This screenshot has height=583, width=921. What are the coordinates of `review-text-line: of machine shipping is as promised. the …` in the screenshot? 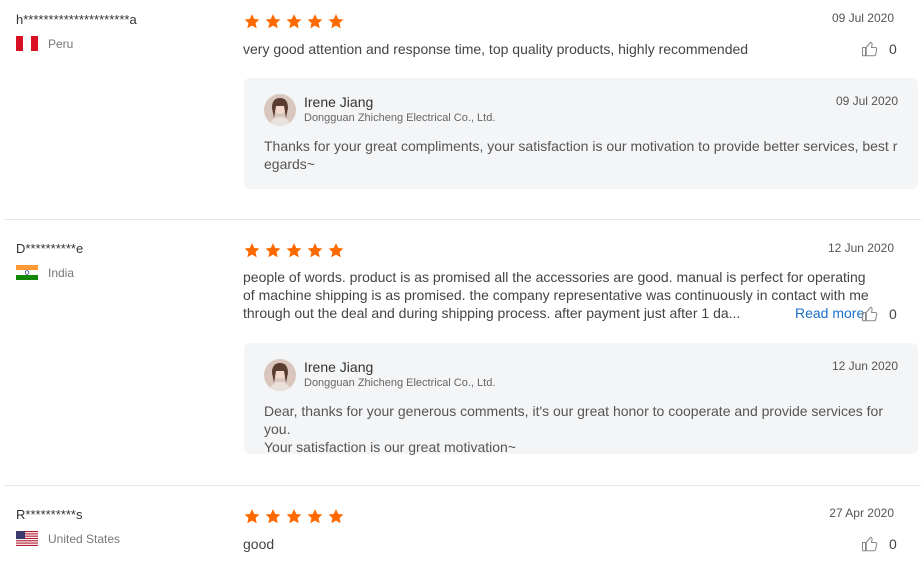 It's located at (556, 295).